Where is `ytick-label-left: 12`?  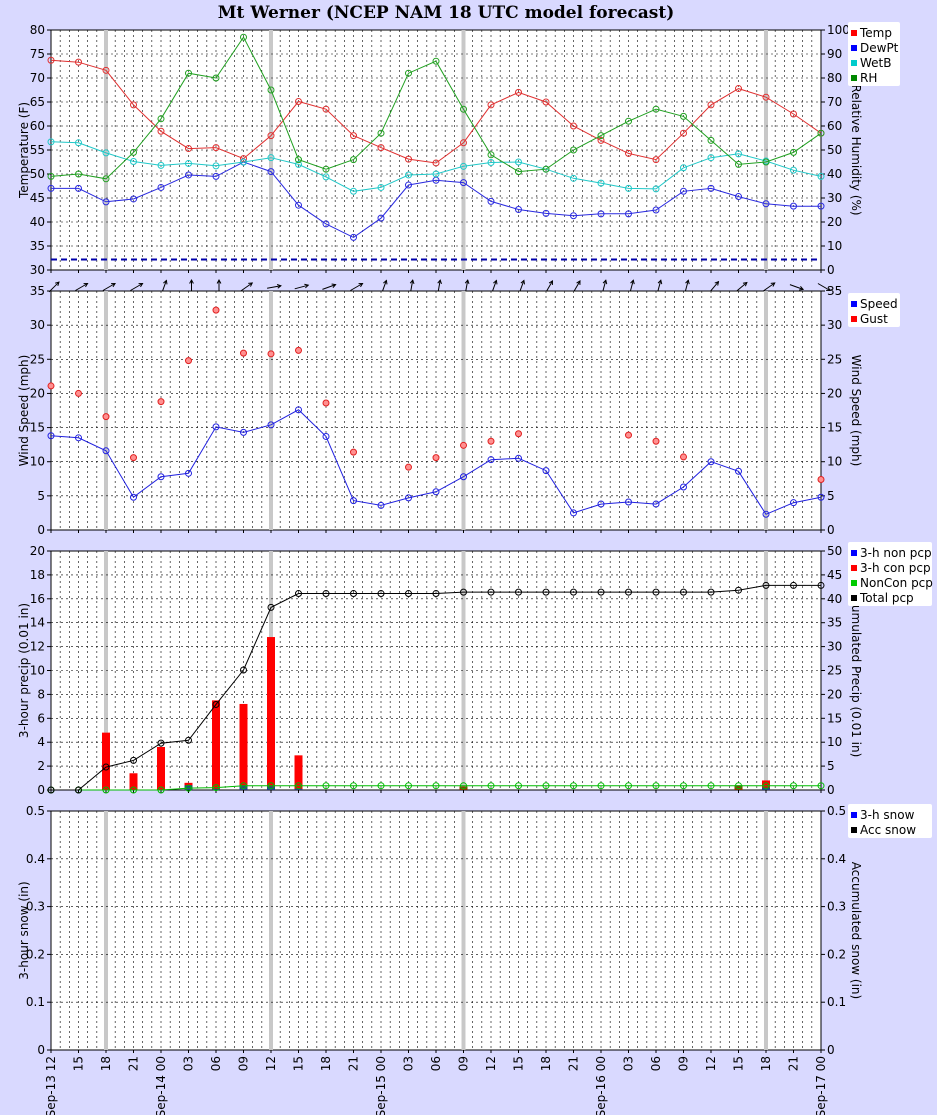
ytick-label-left: 12 is located at coordinates (37, 647).